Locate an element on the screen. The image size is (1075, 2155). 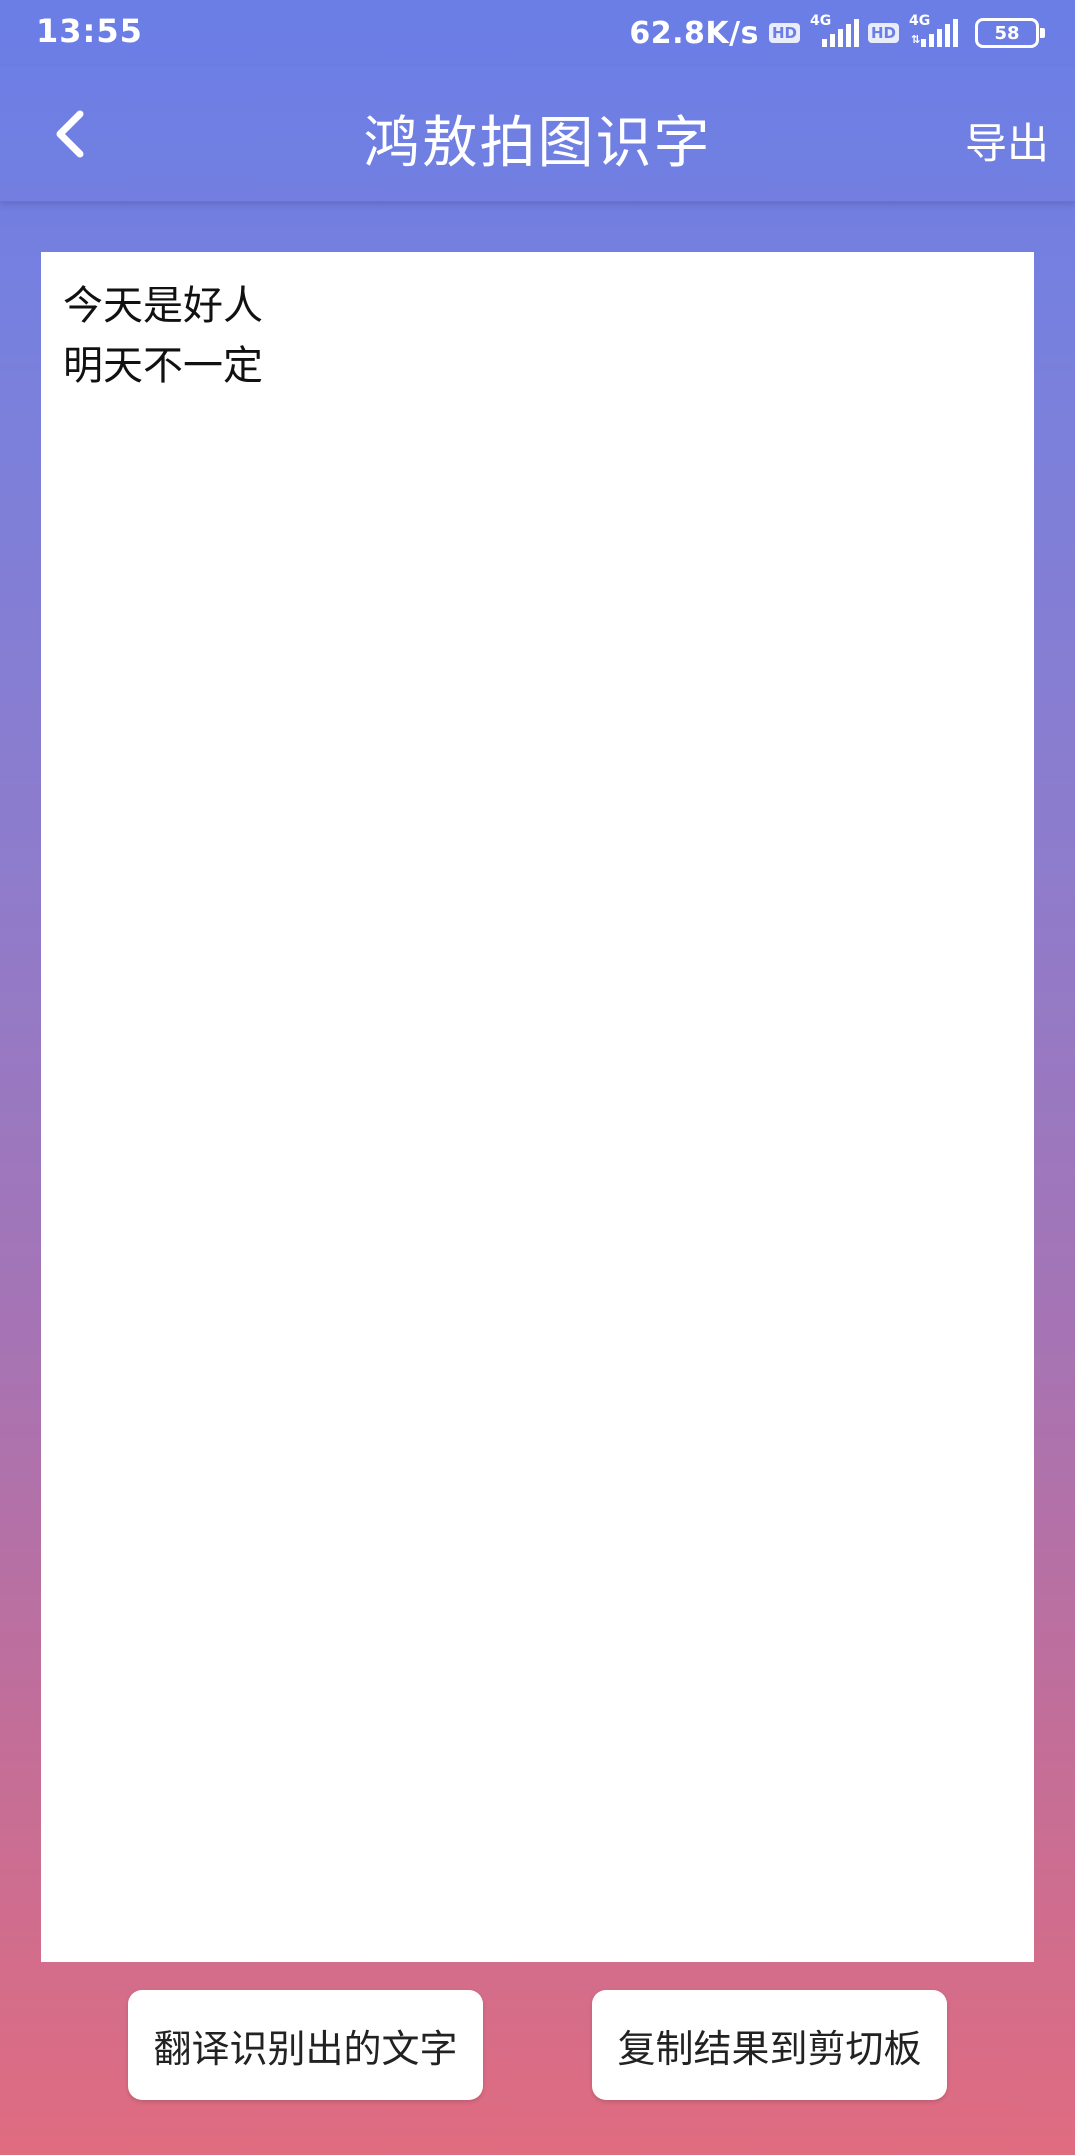
signal-icon-2: 4G ⇅ is located at coordinates (933, 32).